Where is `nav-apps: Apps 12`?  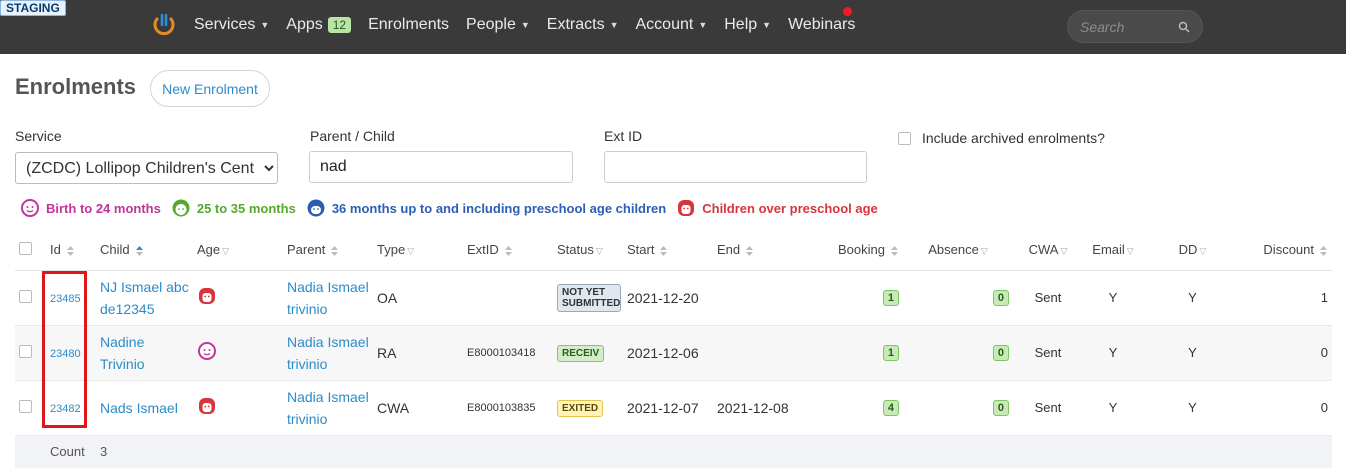
nav-apps: Apps 12 is located at coordinates (319, 25).